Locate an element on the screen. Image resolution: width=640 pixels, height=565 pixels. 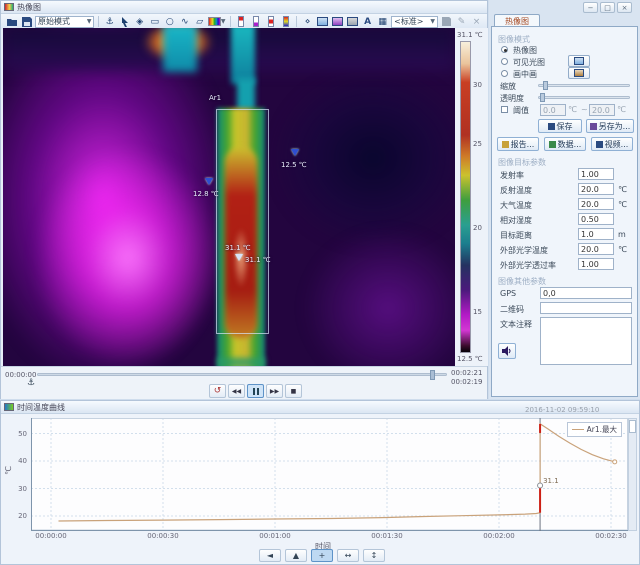
chevron-down-icon: ▼ is located at coordinates (432, 21).